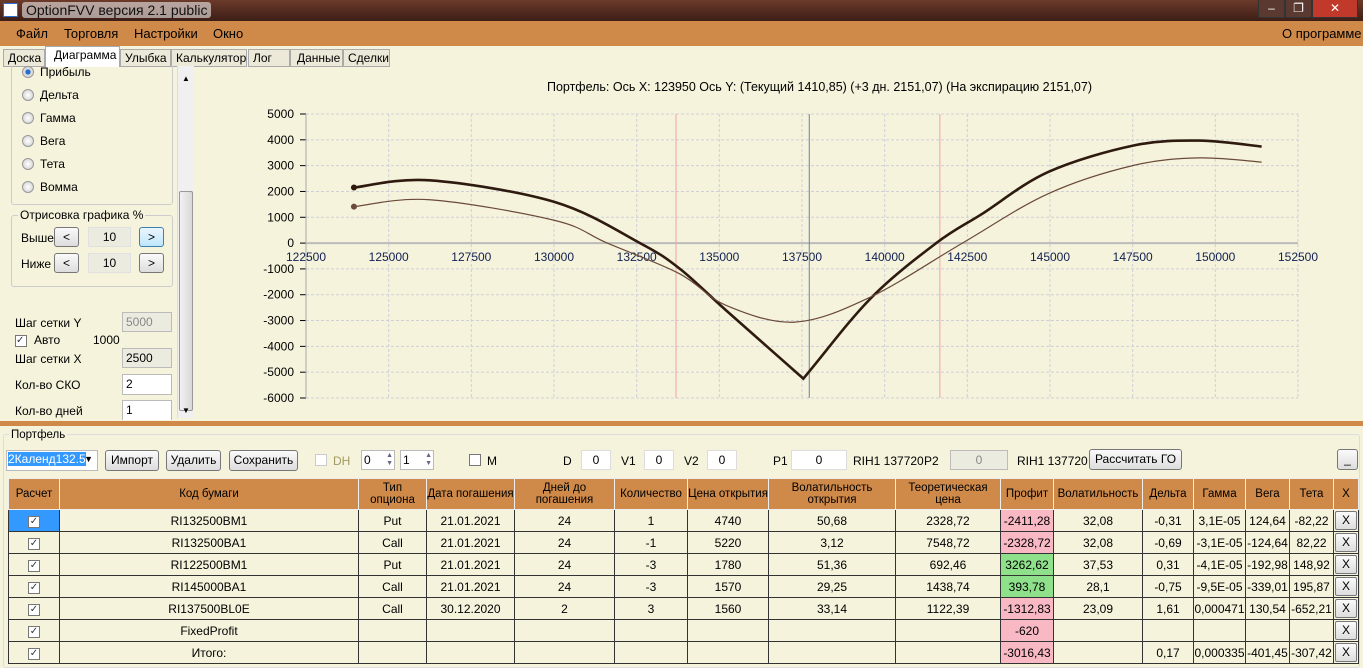 Image resolution: width=1363 pixels, height=668 pixels. I want to click on scrollbar-thumb, so click(186, 301).